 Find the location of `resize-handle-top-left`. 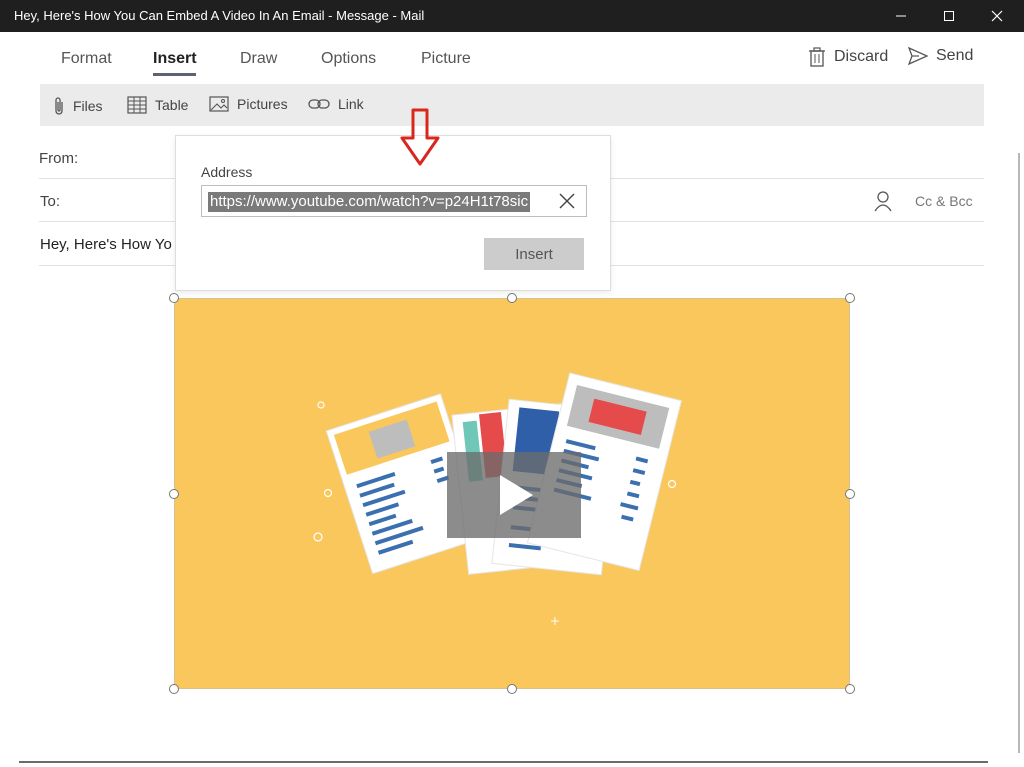

resize-handle-top-left is located at coordinates (174, 298).